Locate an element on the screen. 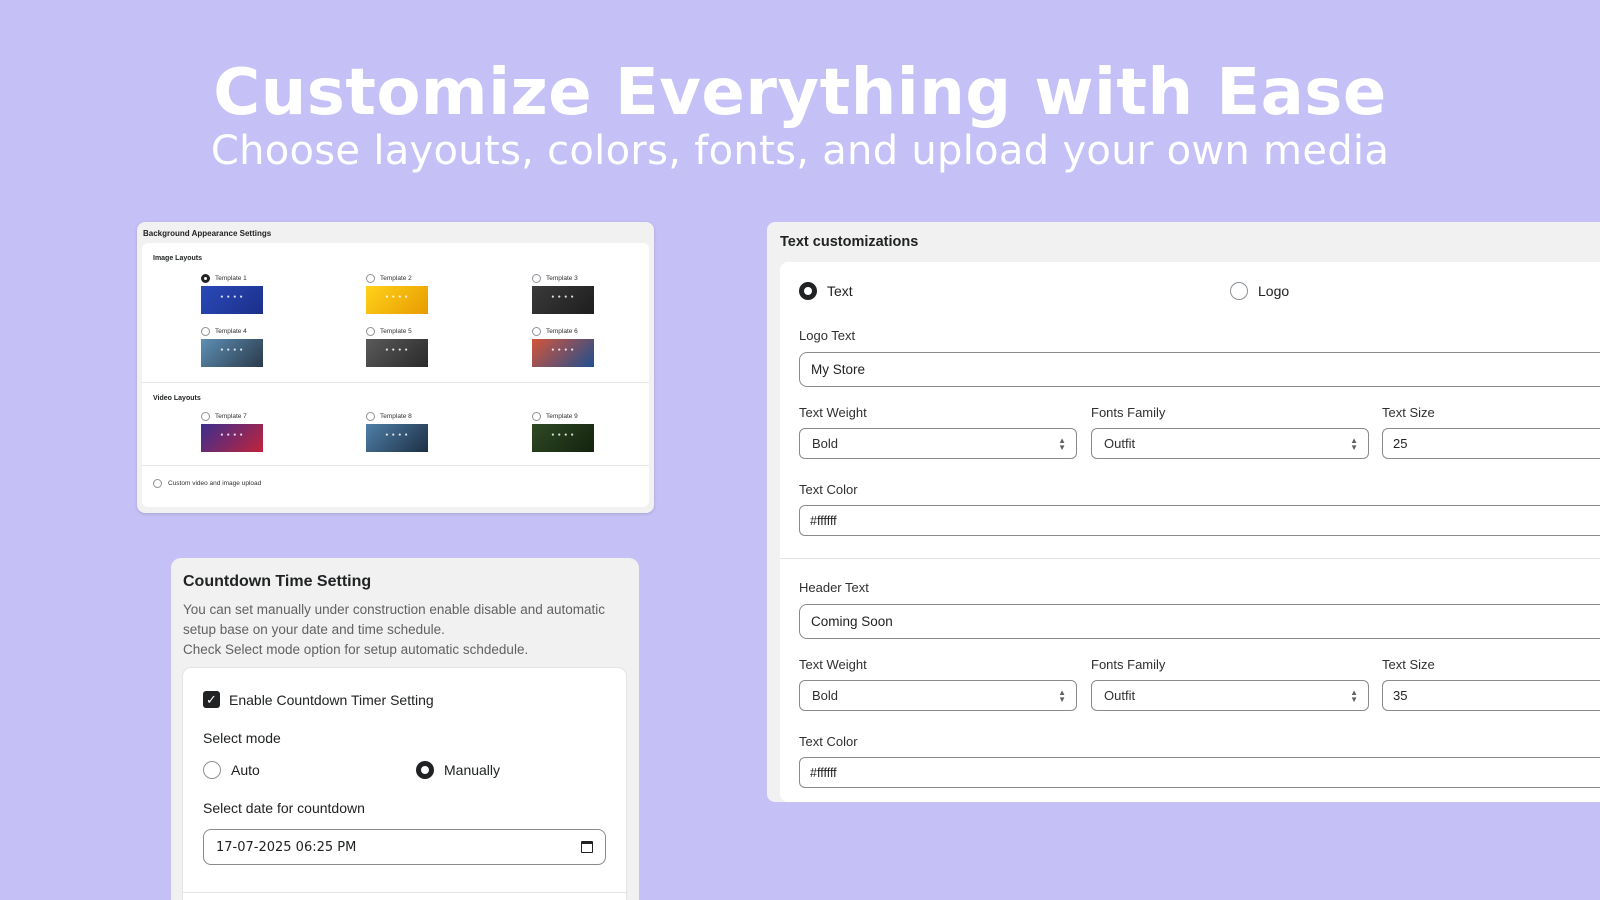  template-option-1: Template 1 ● ● ● ● is located at coordinates (241, 293).